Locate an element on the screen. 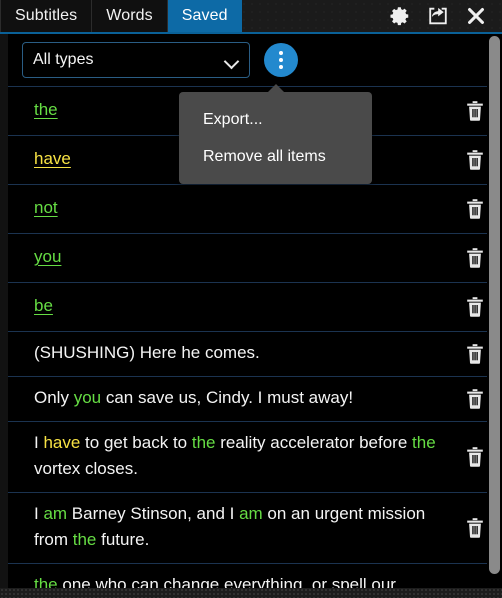 The image size is (502, 598). saved-word-text: be is located at coordinates (228, 307).